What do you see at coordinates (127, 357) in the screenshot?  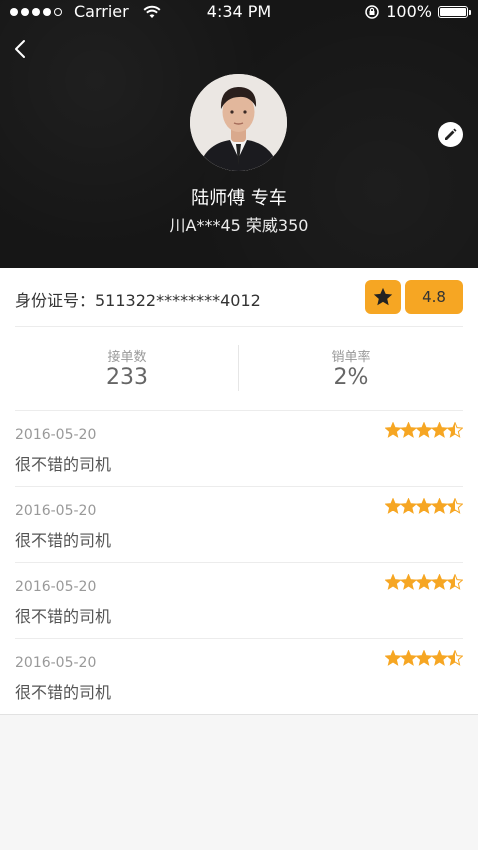 I see `orders-label: 接单数` at bounding box center [127, 357].